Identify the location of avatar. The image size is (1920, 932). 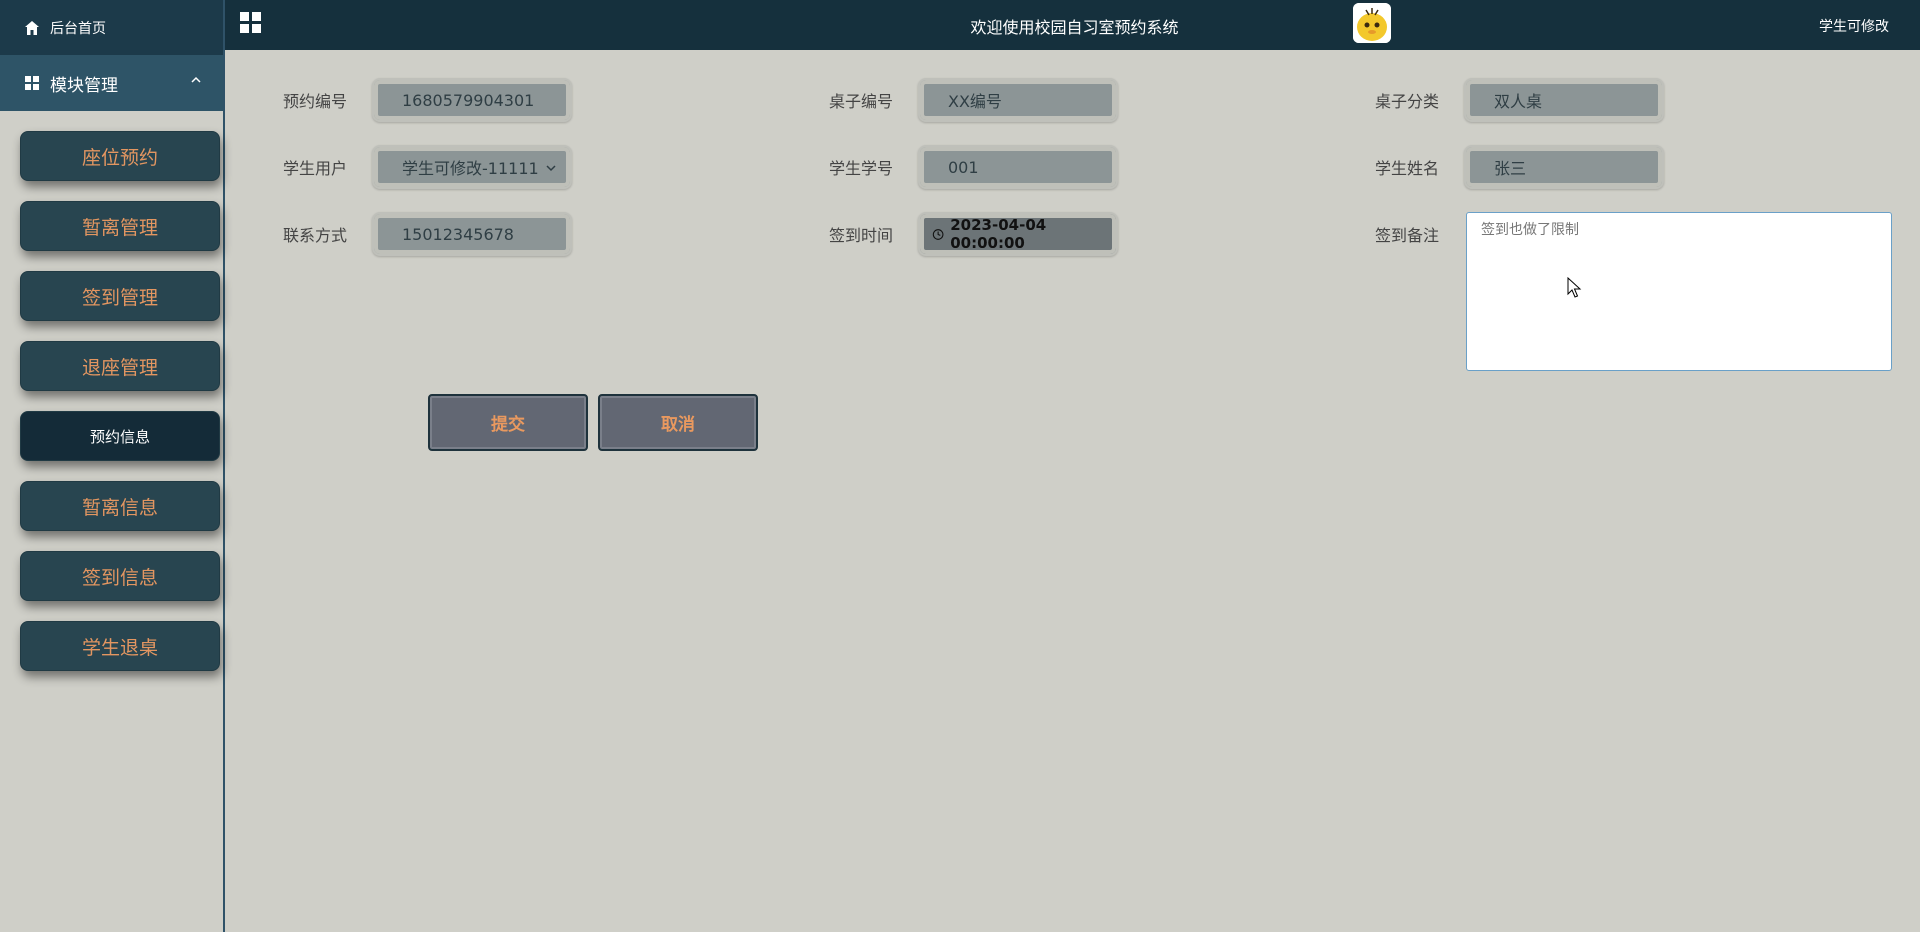
(1372, 23).